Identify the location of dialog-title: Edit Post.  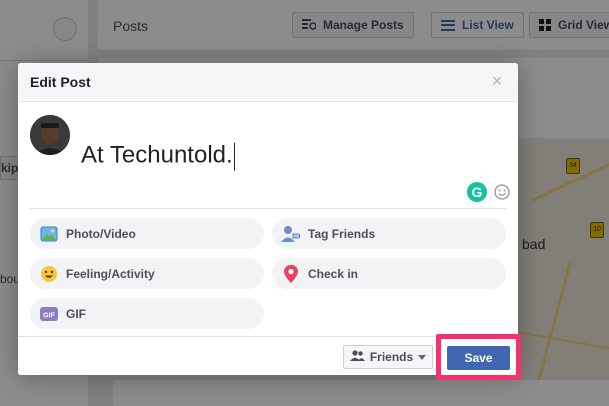
(60, 82).